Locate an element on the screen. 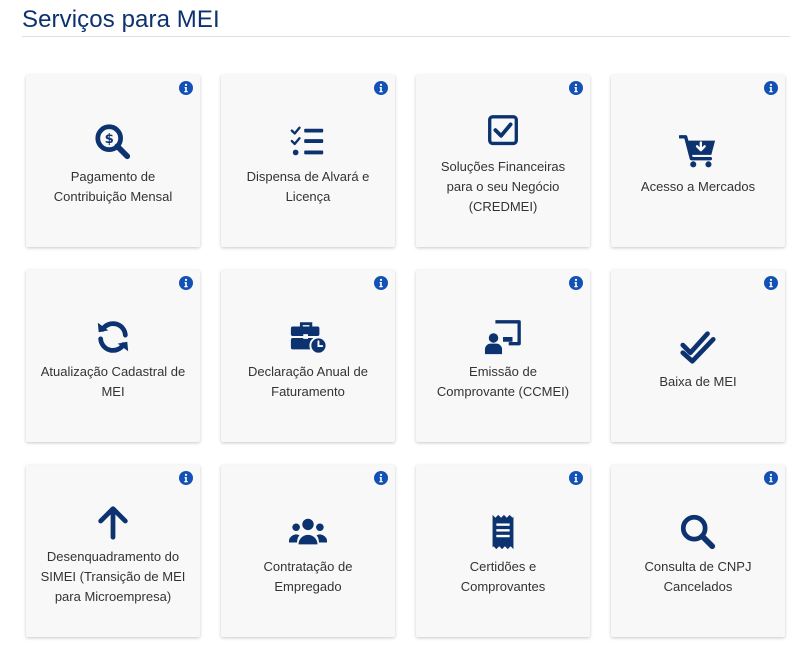  service-label: Baixa de MEI is located at coordinates (698, 381).